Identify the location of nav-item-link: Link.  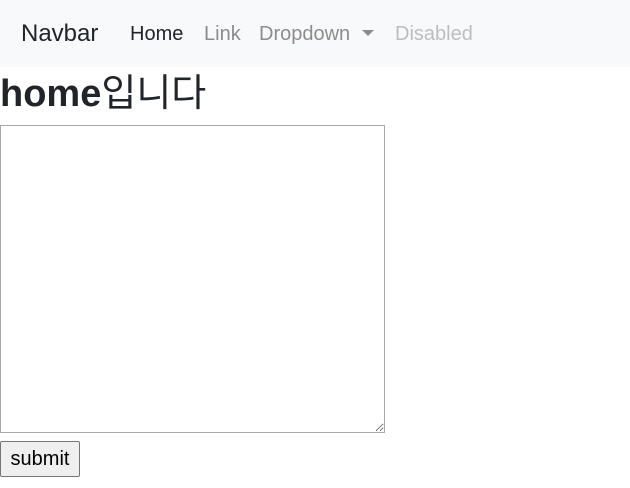
(222, 34).